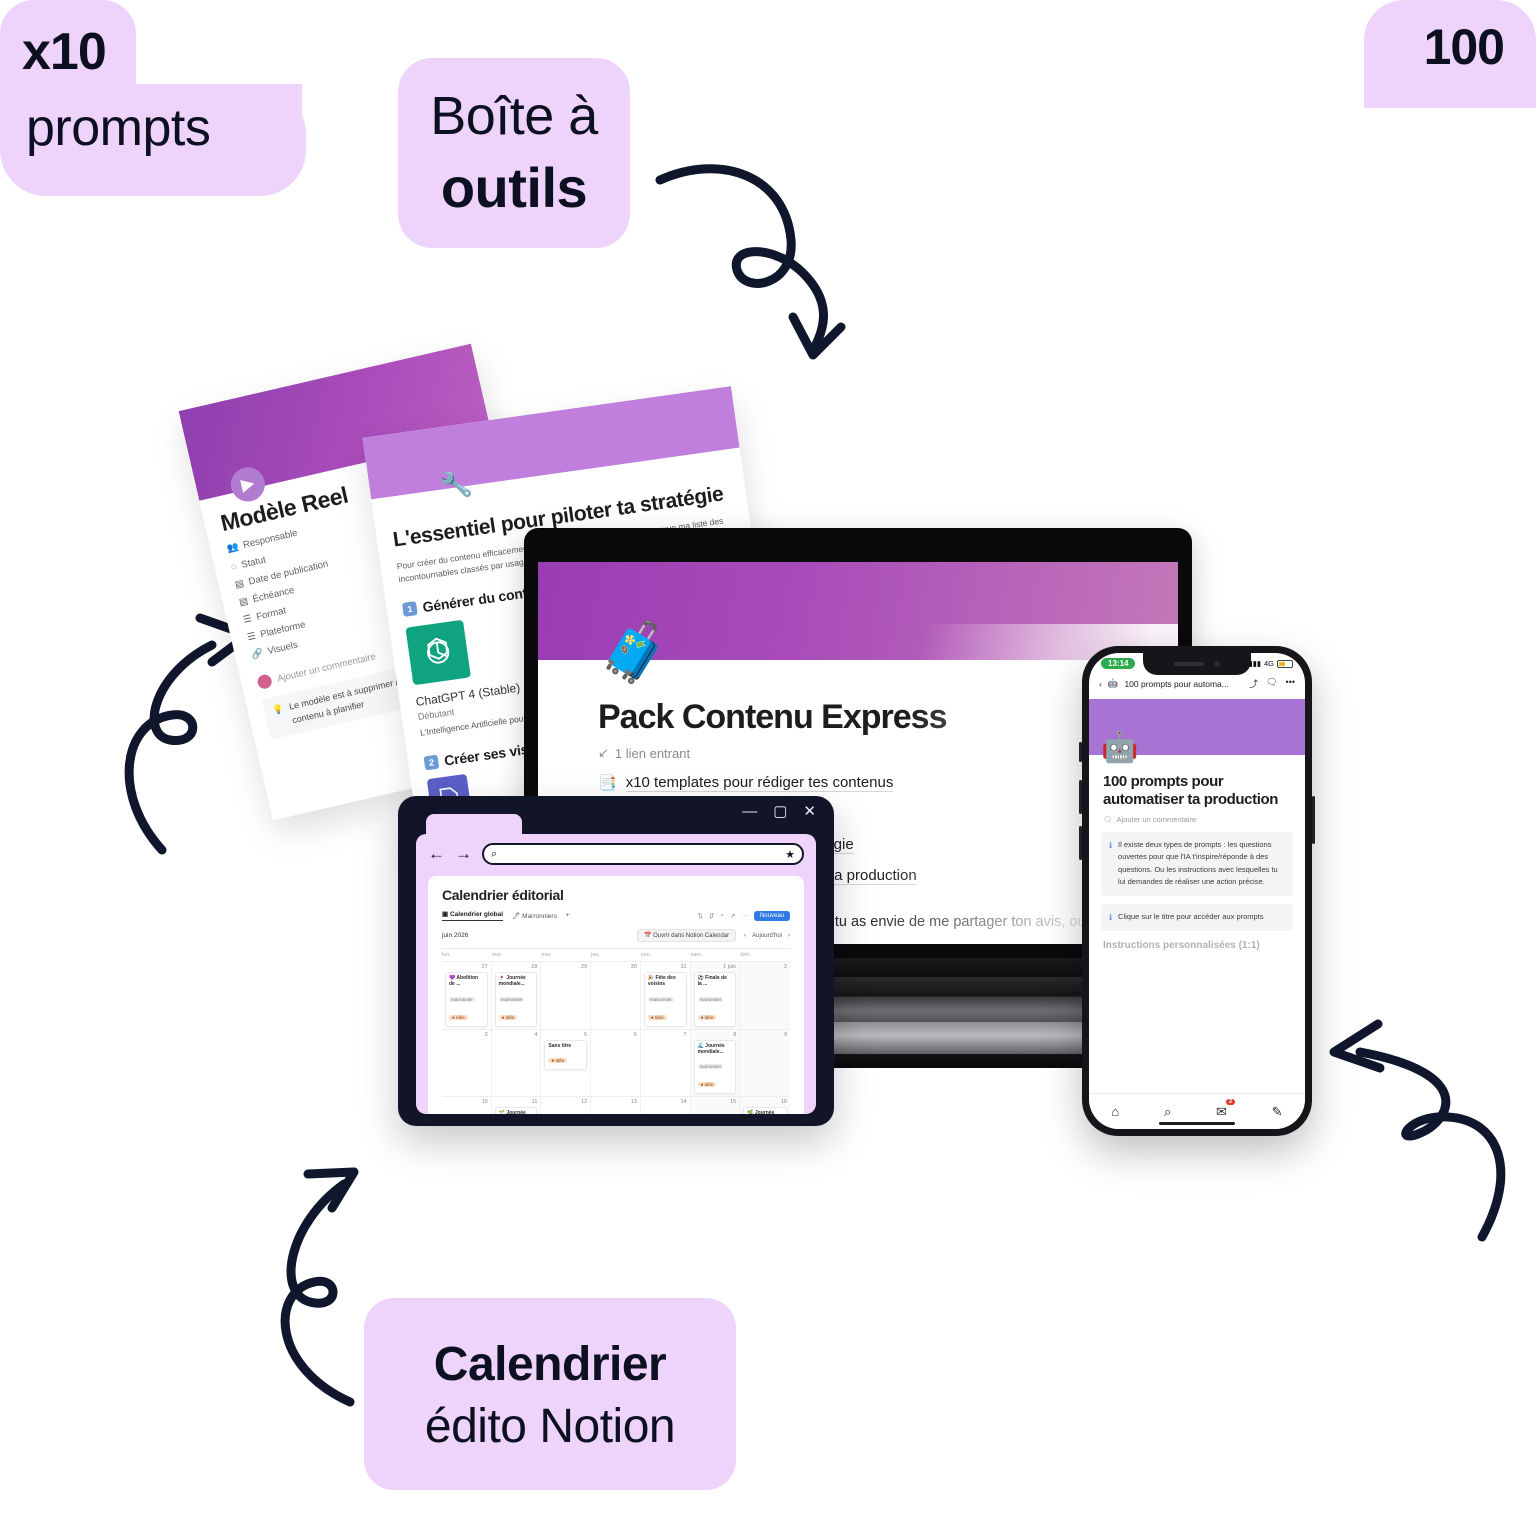 The image size is (1536, 1536). Describe the element at coordinates (790, 854) in the screenshot. I see `bookmark-star-icon: ★` at that location.